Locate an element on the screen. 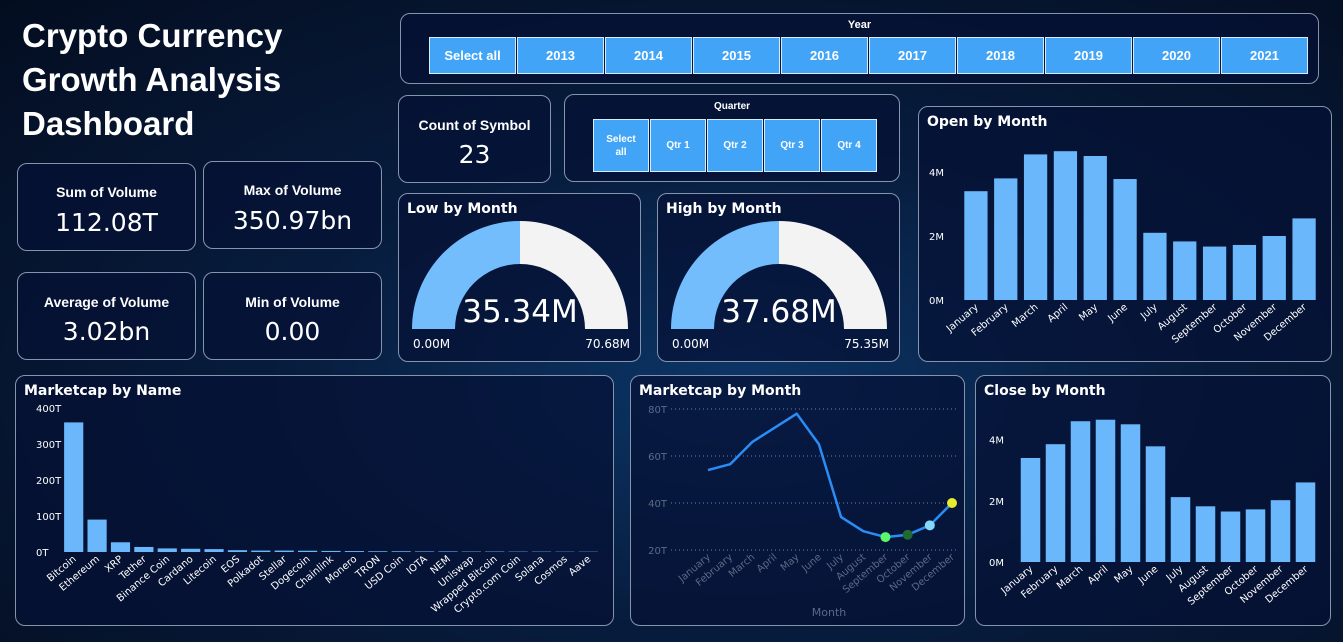  low-gauge: 35.34M 0.00M 70.68M is located at coordinates (521, 286).